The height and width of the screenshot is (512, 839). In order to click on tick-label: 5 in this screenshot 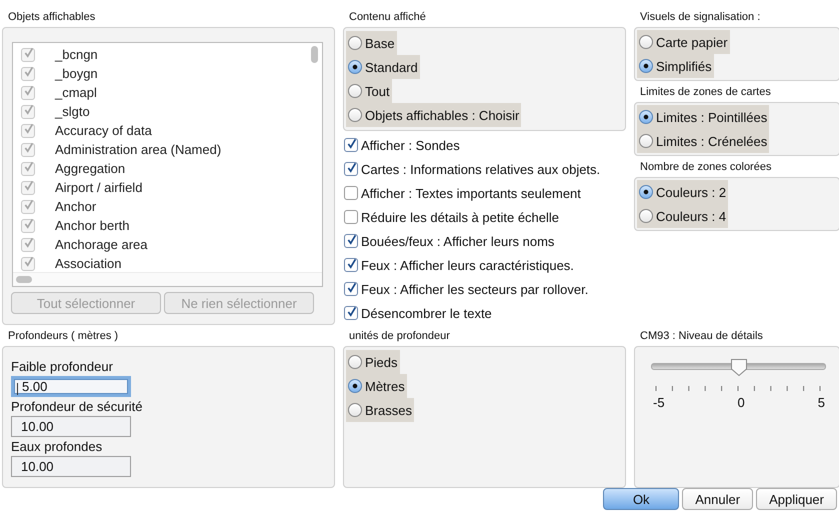, I will do `click(821, 402)`.